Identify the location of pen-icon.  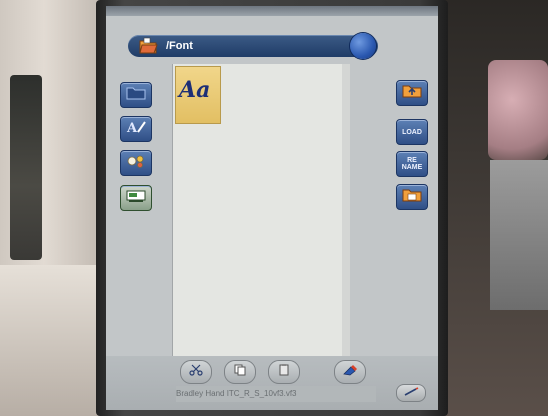
(411, 393).